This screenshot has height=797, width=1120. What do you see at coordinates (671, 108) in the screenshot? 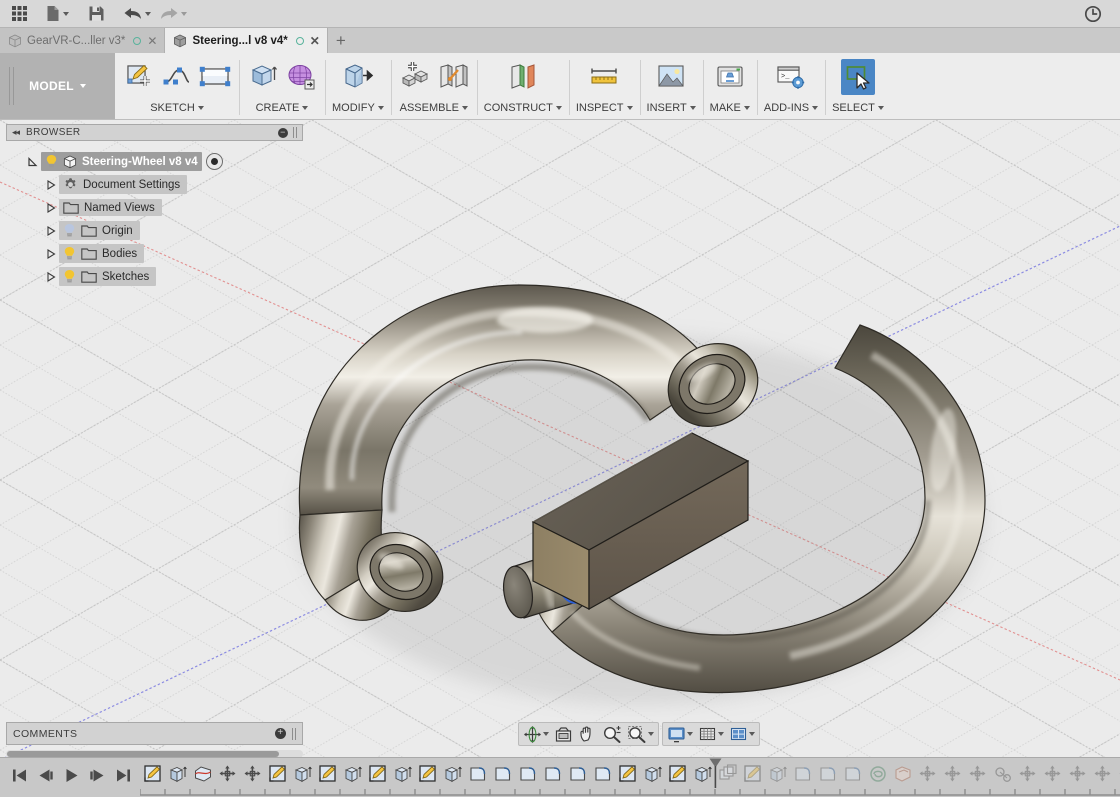
I see `ribbon-group-insert-label: INSERT` at bounding box center [671, 108].